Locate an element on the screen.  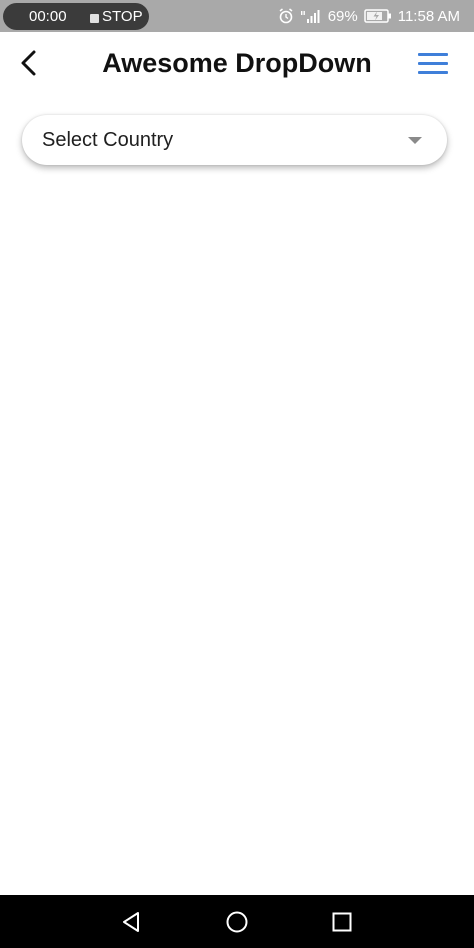
battery-icon is located at coordinates (377, 16).